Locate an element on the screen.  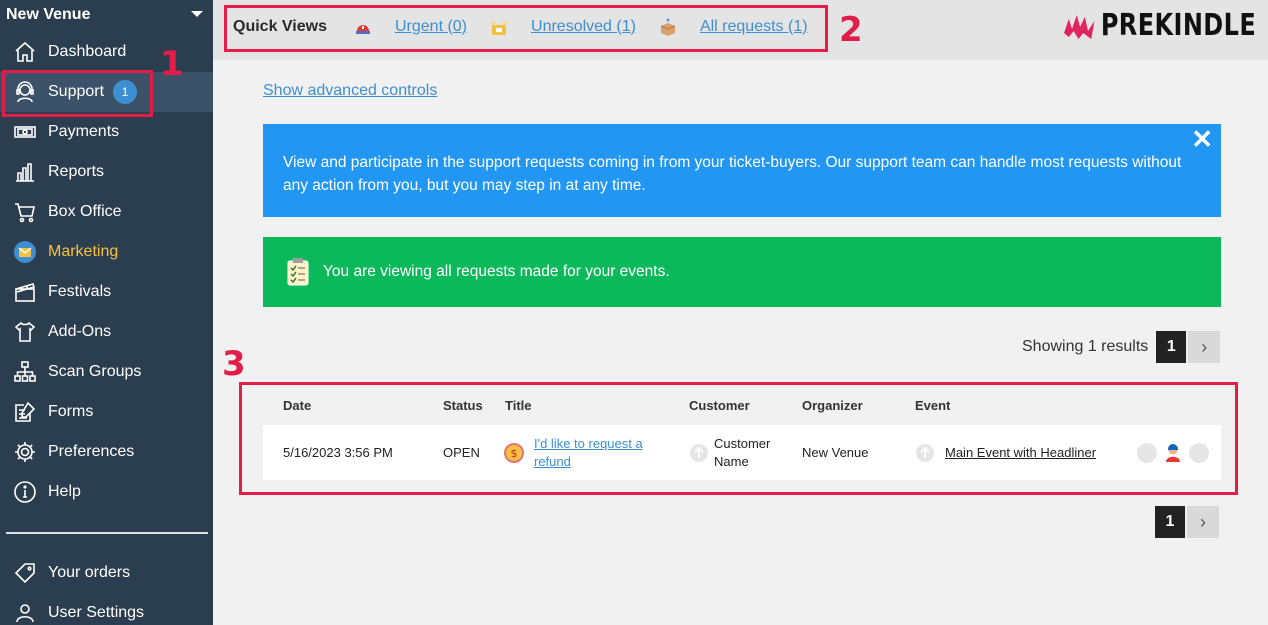
sidebar-divider is located at coordinates (107, 533).